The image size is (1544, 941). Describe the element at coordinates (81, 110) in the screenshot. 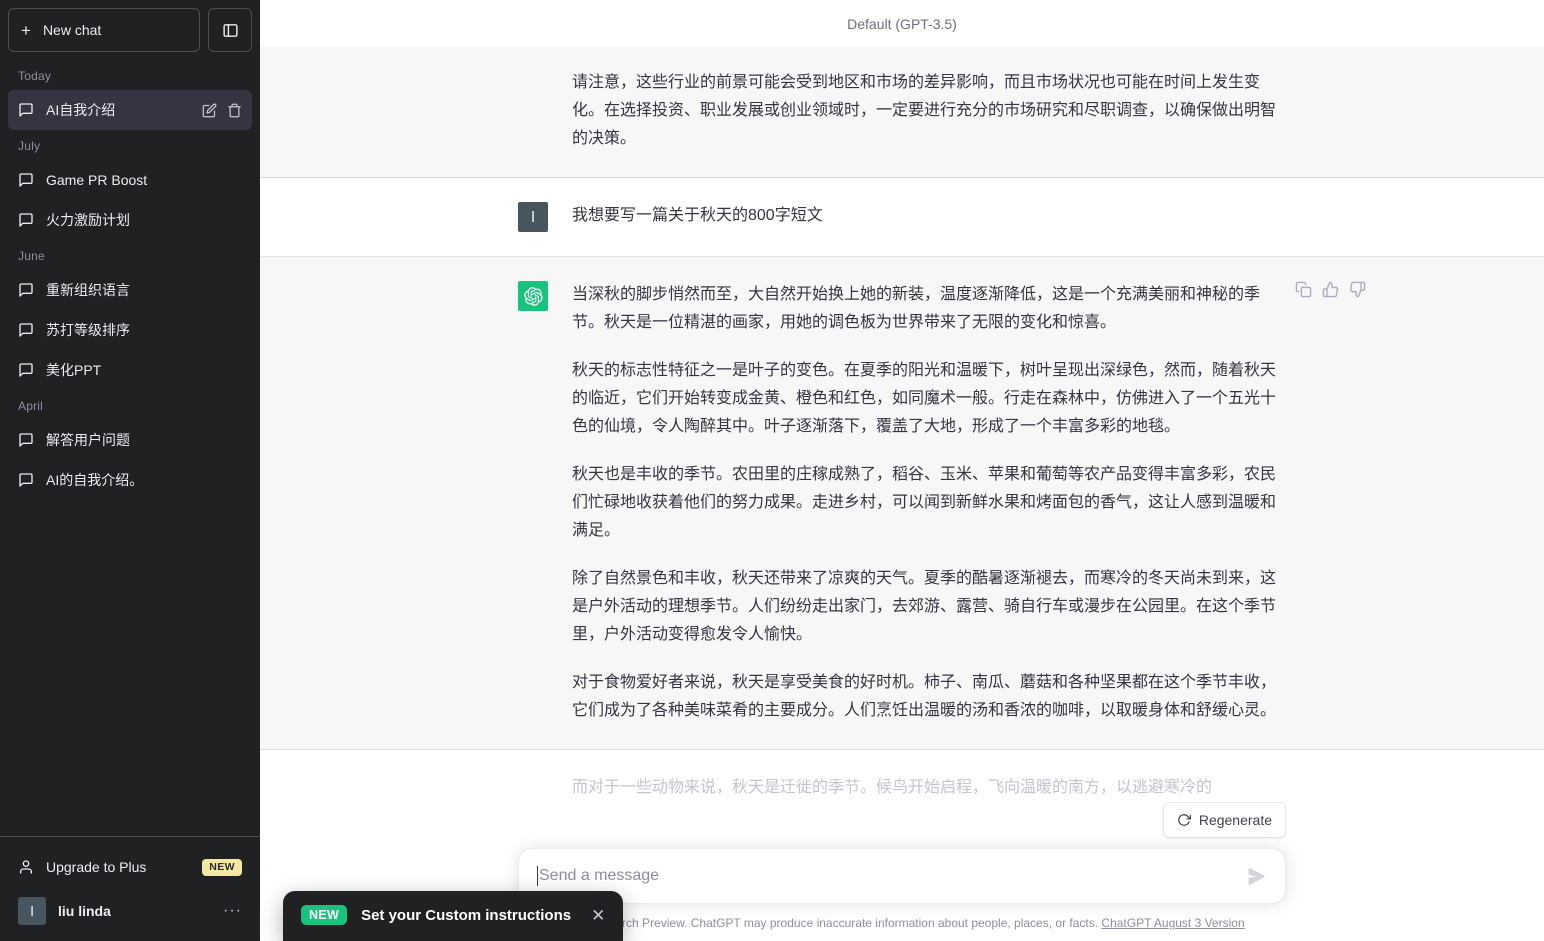

I see `conversation-title: AI自我介绍` at that location.